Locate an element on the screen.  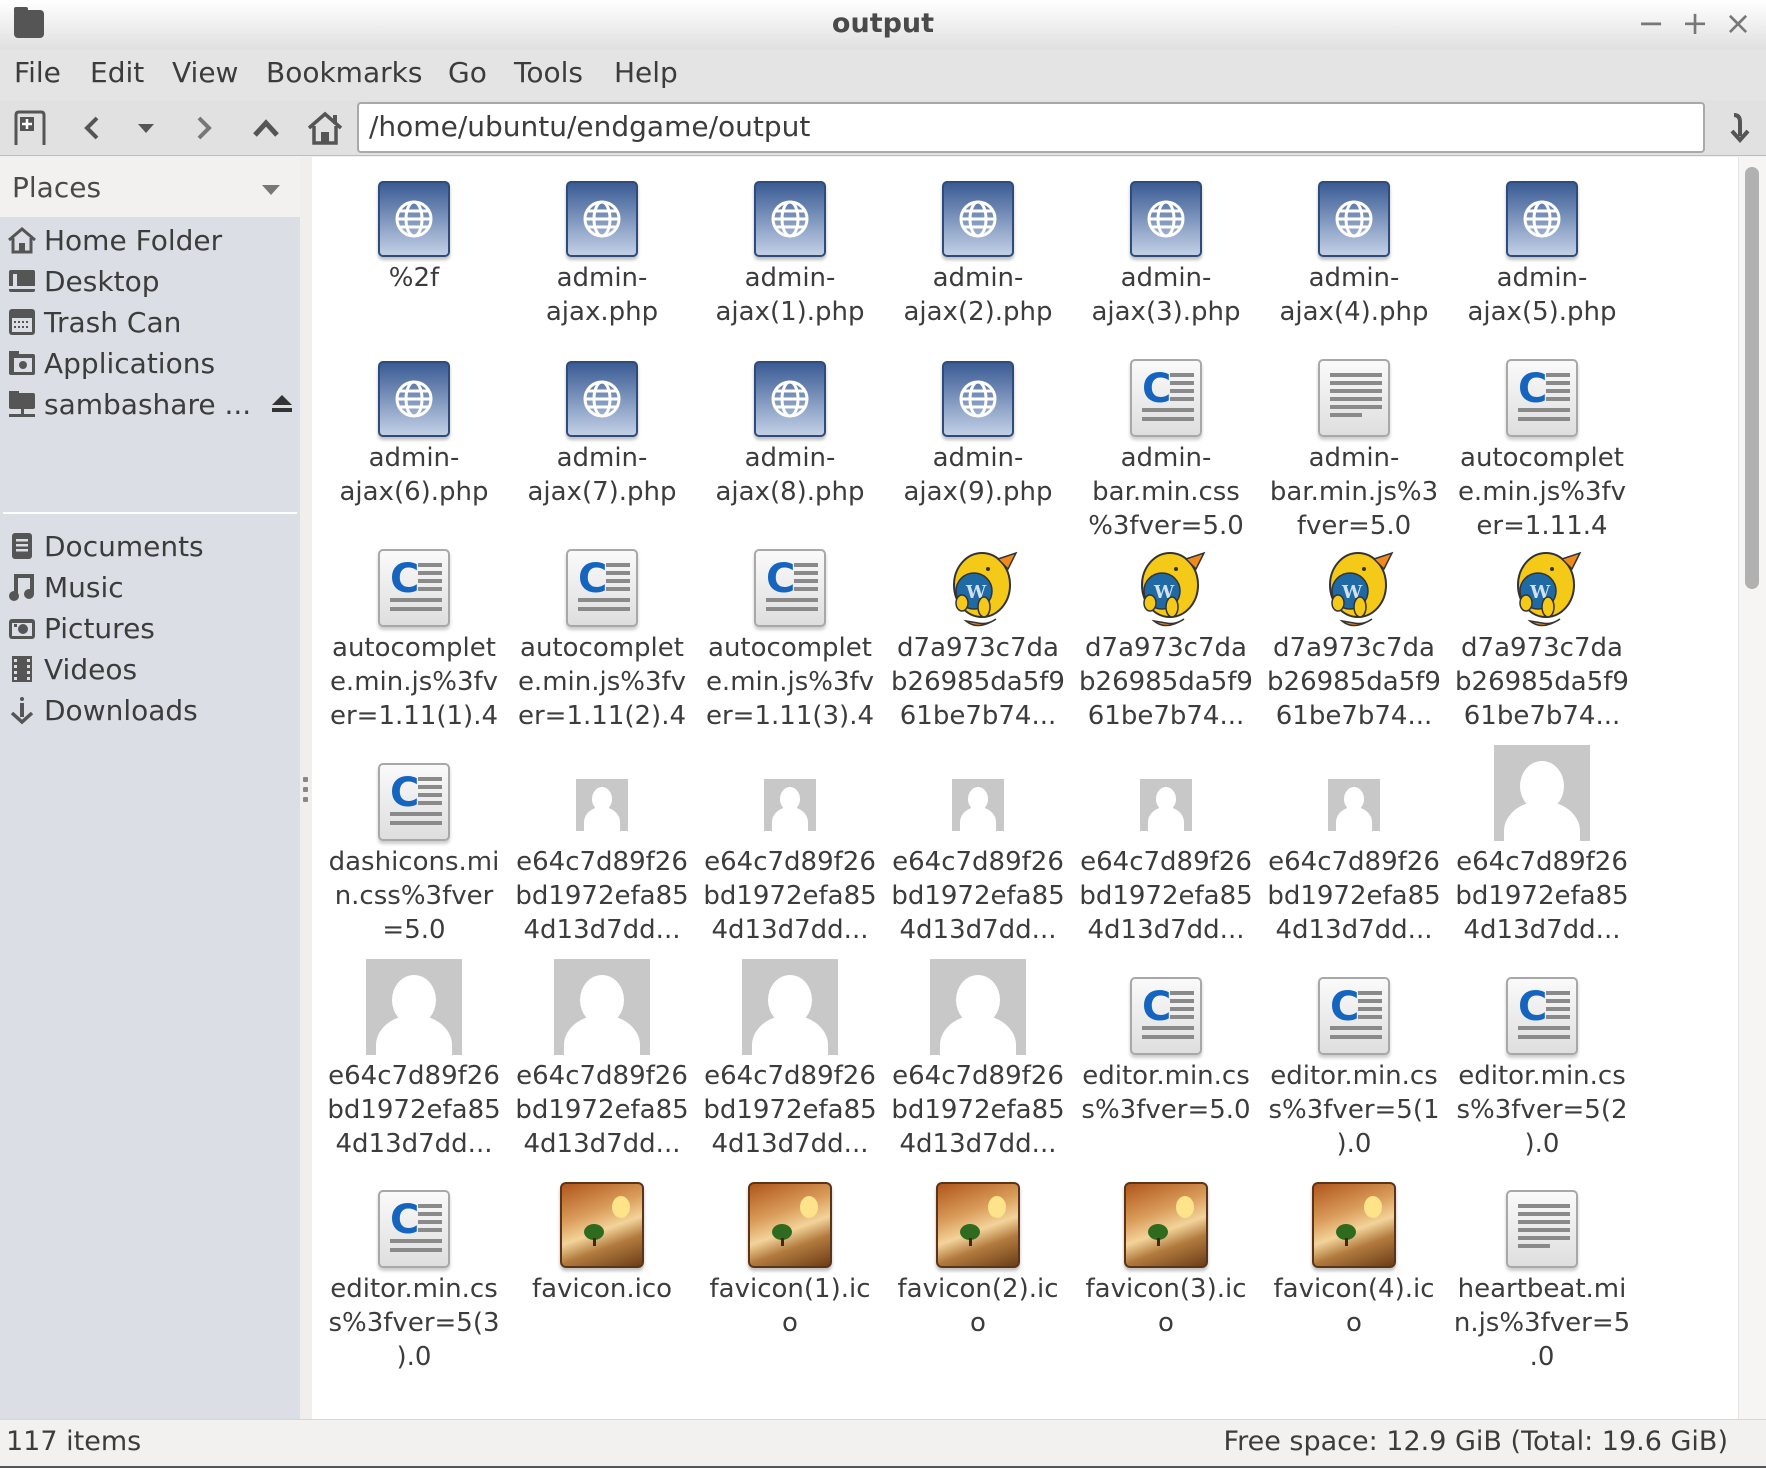
file-item: Cautocomplet e.min.js%3fv er=1.11(1).4 is located at coordinates (414, 630).